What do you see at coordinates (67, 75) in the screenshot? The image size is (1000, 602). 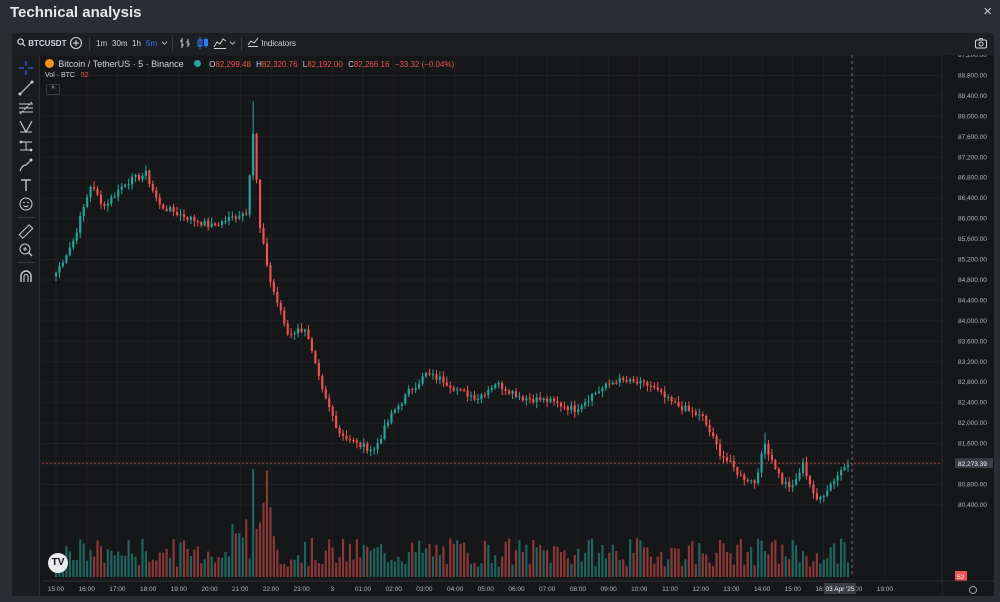 I see `volume-legend: Vol · BTC 52` at bounding box center [67, 75].